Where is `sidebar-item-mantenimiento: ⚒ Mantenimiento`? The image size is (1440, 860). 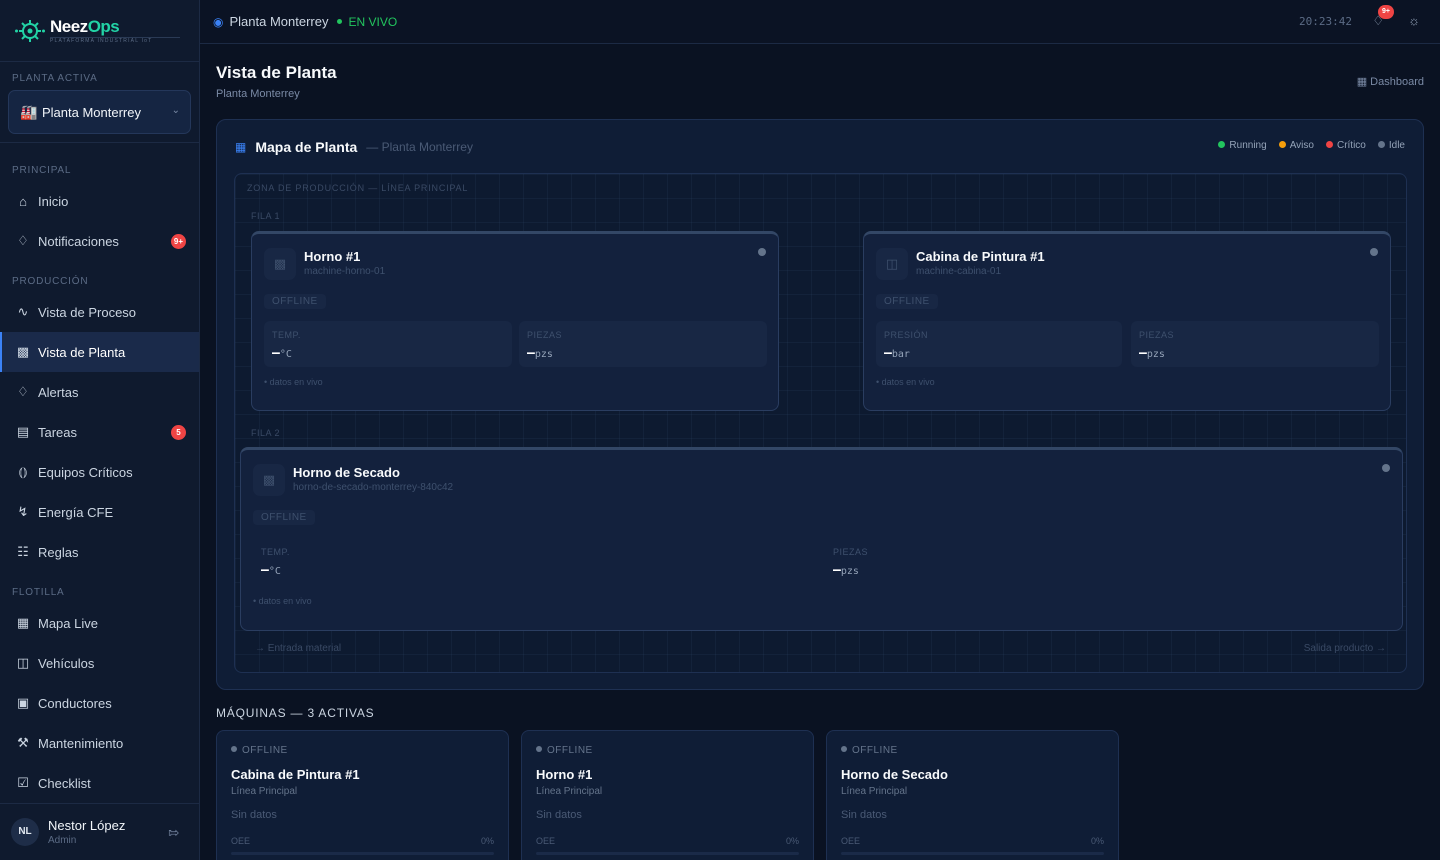 sidebar-item-mantenimiento: ⚒ Mantenimiento is located at coordinates (99, 743).